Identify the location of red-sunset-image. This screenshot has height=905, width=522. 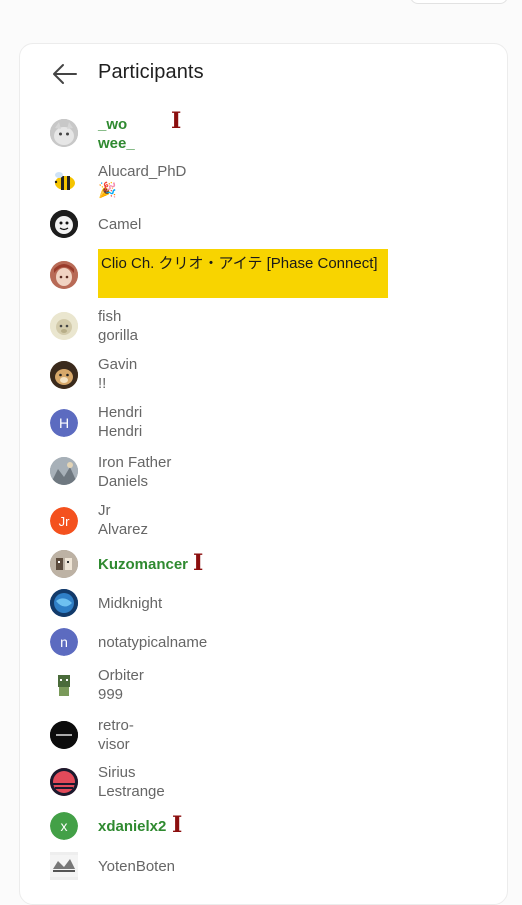
(64, 782).